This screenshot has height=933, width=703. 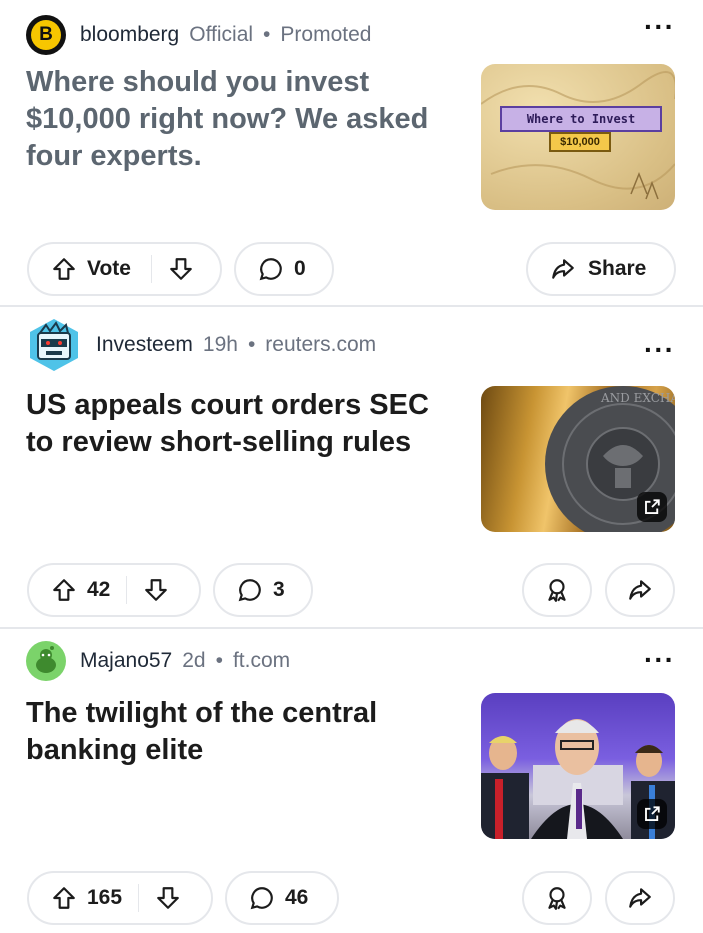 What do you see at coordinates (129, 35) in the screenshot?
I see `author-name: bloomberg` at bounding box center [129, 35].